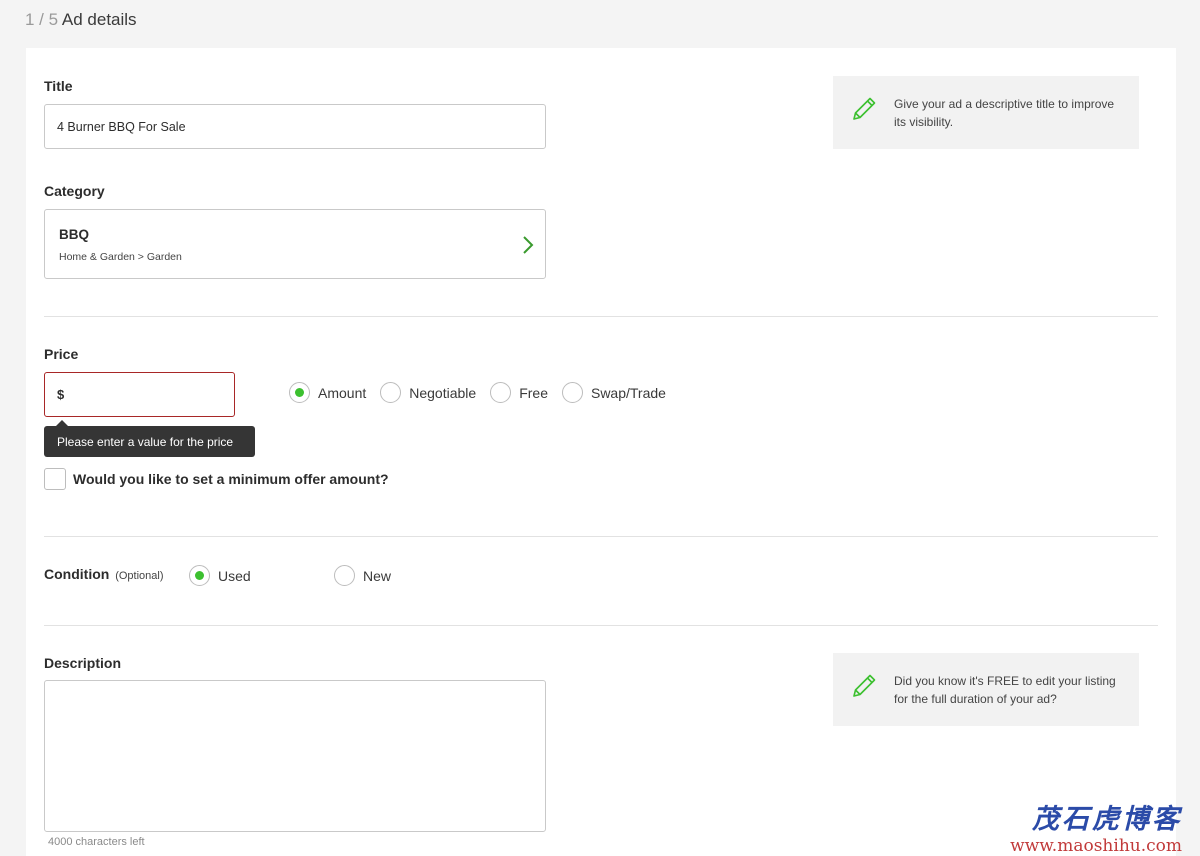 The width and height of the screenshot is (1200, 856). Describe the element at coordinates (61, 354) in the screenshot. I see `price-label: Price` at that location.